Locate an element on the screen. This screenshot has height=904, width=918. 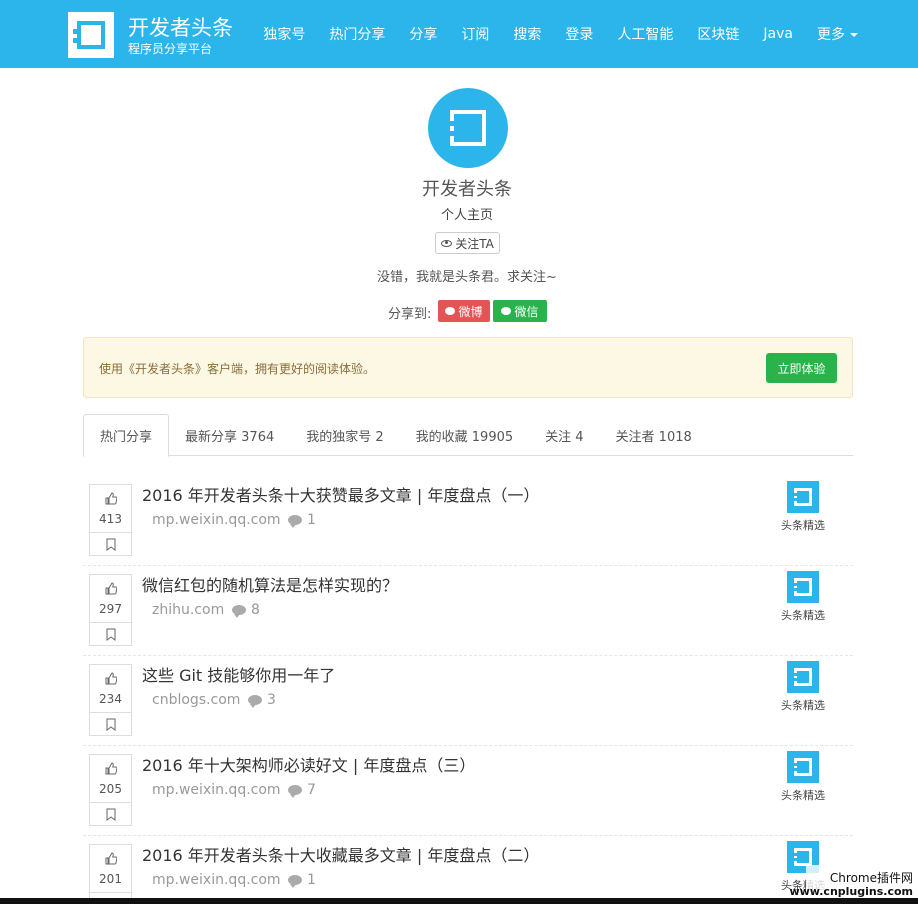
eye-icon is located at coordinates (447, 243).